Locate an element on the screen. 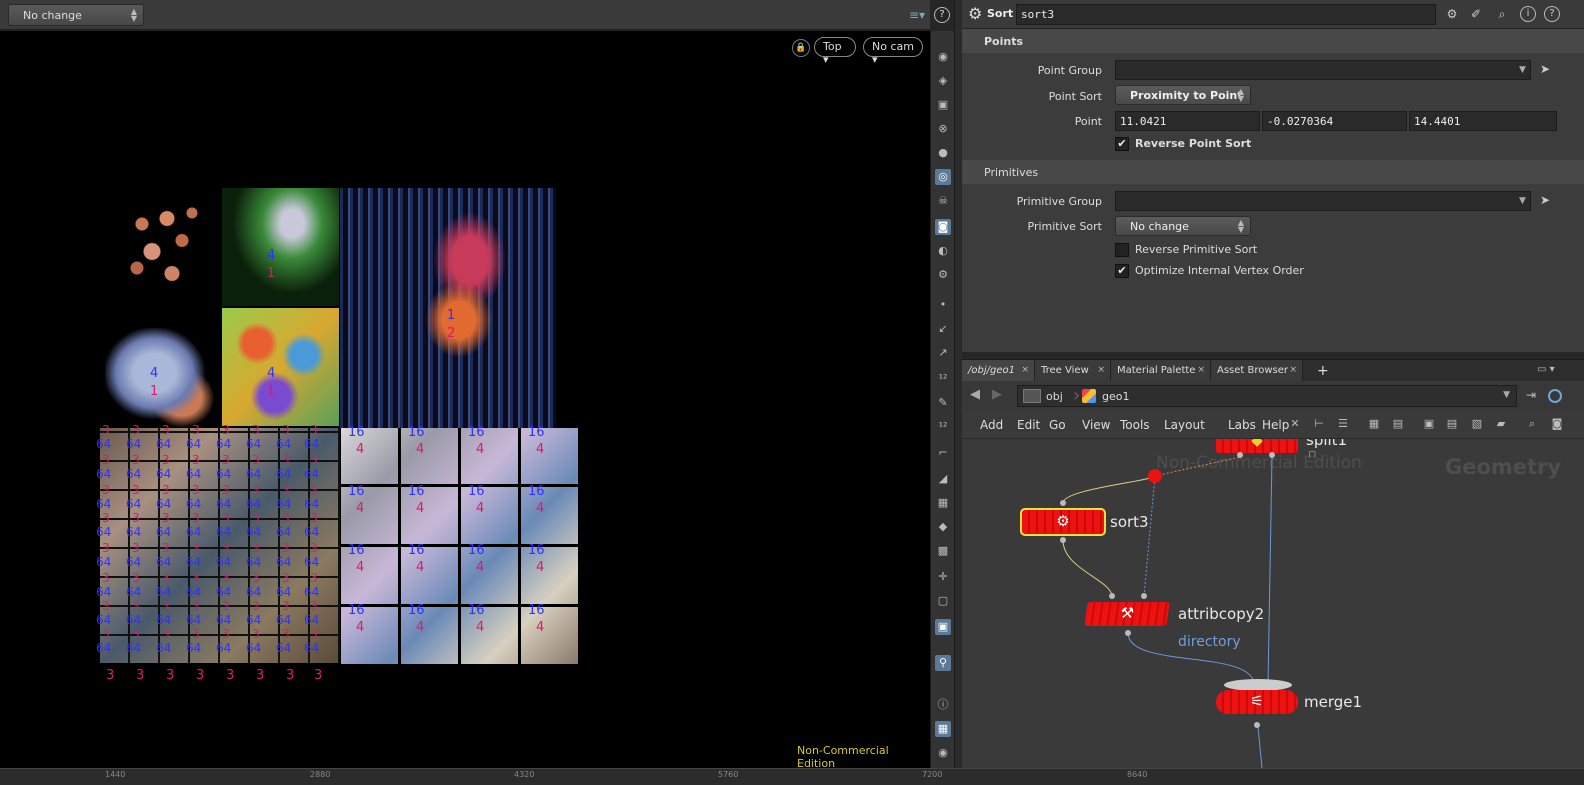 The image size is (1584, 785). camera-menu-button: No cam ▾ is located at coordinates (893, 51).